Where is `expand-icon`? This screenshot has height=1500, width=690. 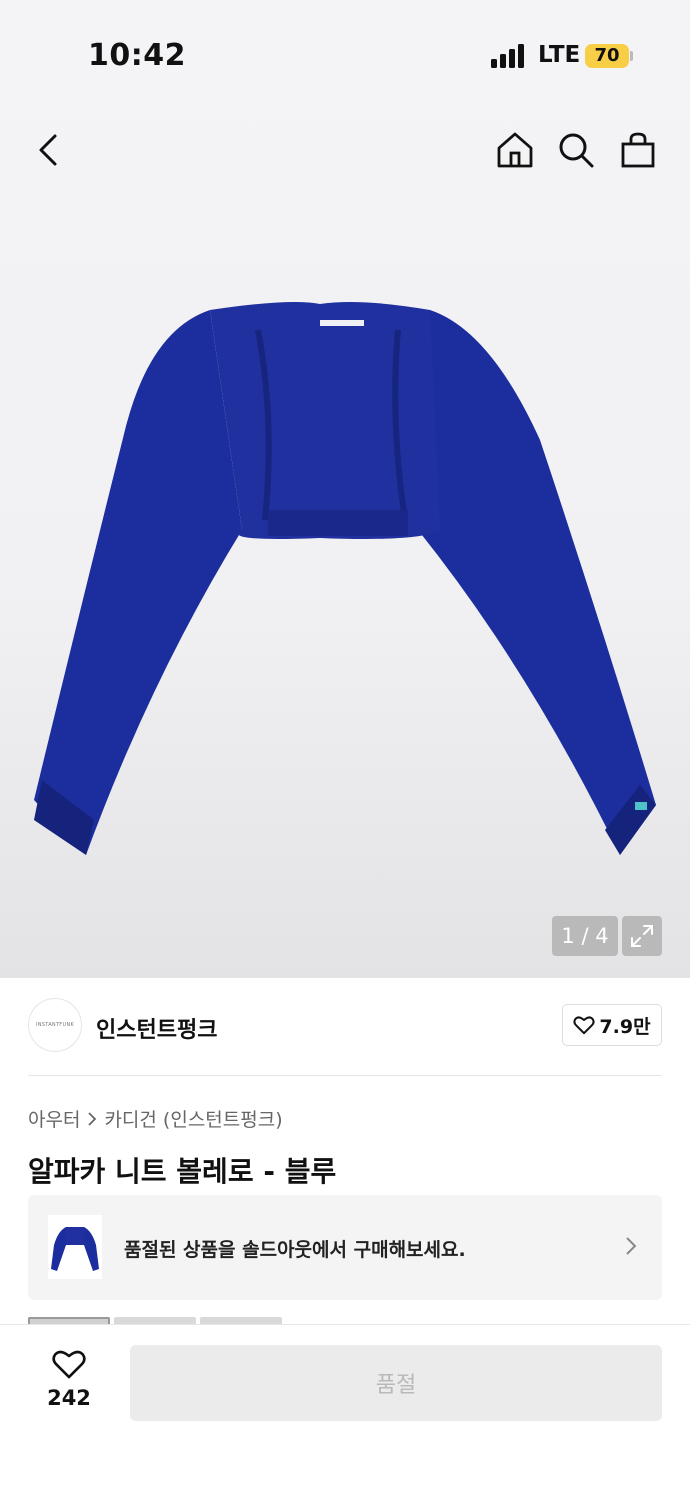
expand-icon is located at coordinates (642, 936).